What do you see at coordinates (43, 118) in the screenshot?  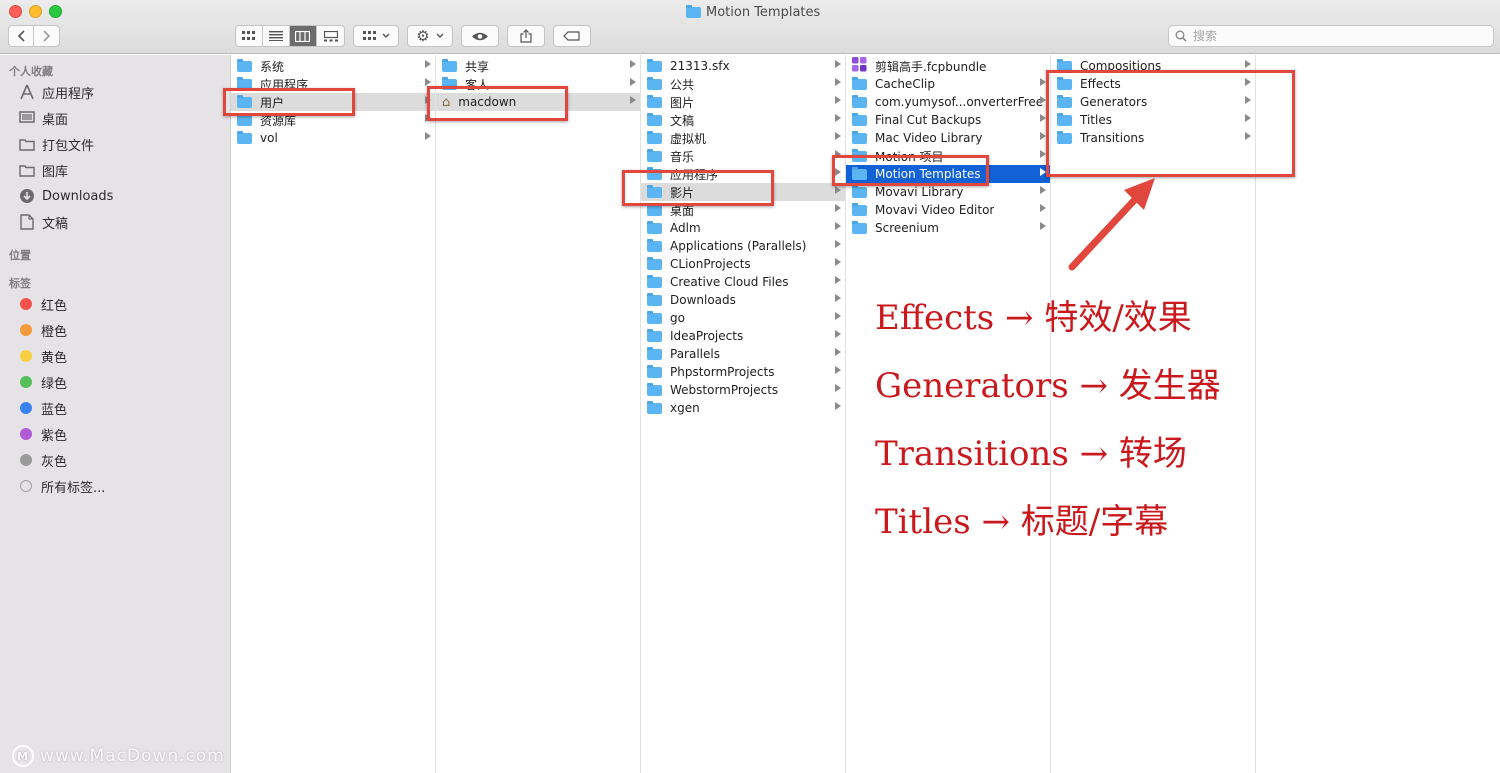 I see `sidebar-item-desktop: 桌面` at bounding box center [43, 118].